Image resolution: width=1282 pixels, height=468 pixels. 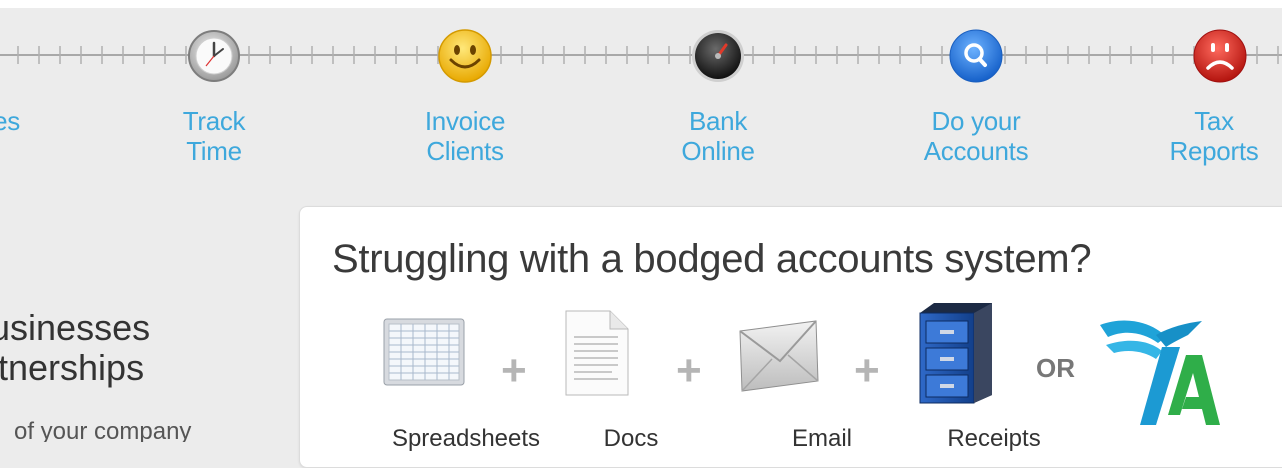 What do you see at coordinates (955, 353) in the screenshot?
I see `filing-cabinet-icon` at bounding box center [955, 353].